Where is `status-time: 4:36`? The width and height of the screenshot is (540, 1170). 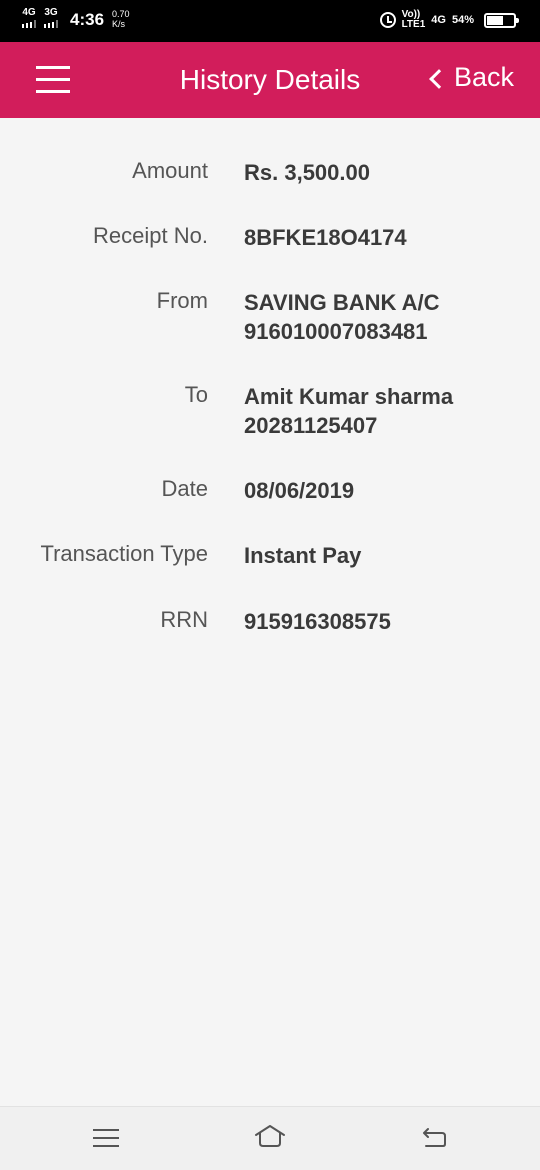
status-time: 4:36 is located at coordinates (87, 19).